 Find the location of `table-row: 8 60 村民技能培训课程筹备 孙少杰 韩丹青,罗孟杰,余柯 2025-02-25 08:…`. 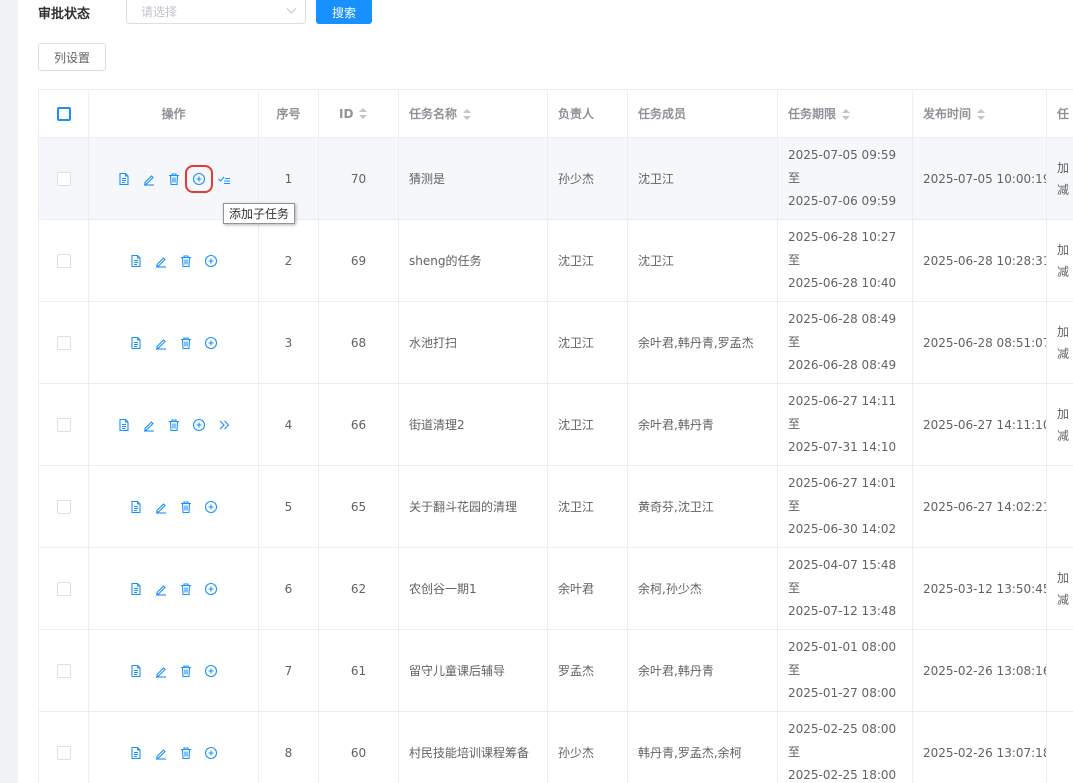

table-row: 8 60 村民技能培训课程筹备 孙少杰 韩丹青,罗孟杰,余柯 2025-02-25 08:… is located at coordinates (555, 747).